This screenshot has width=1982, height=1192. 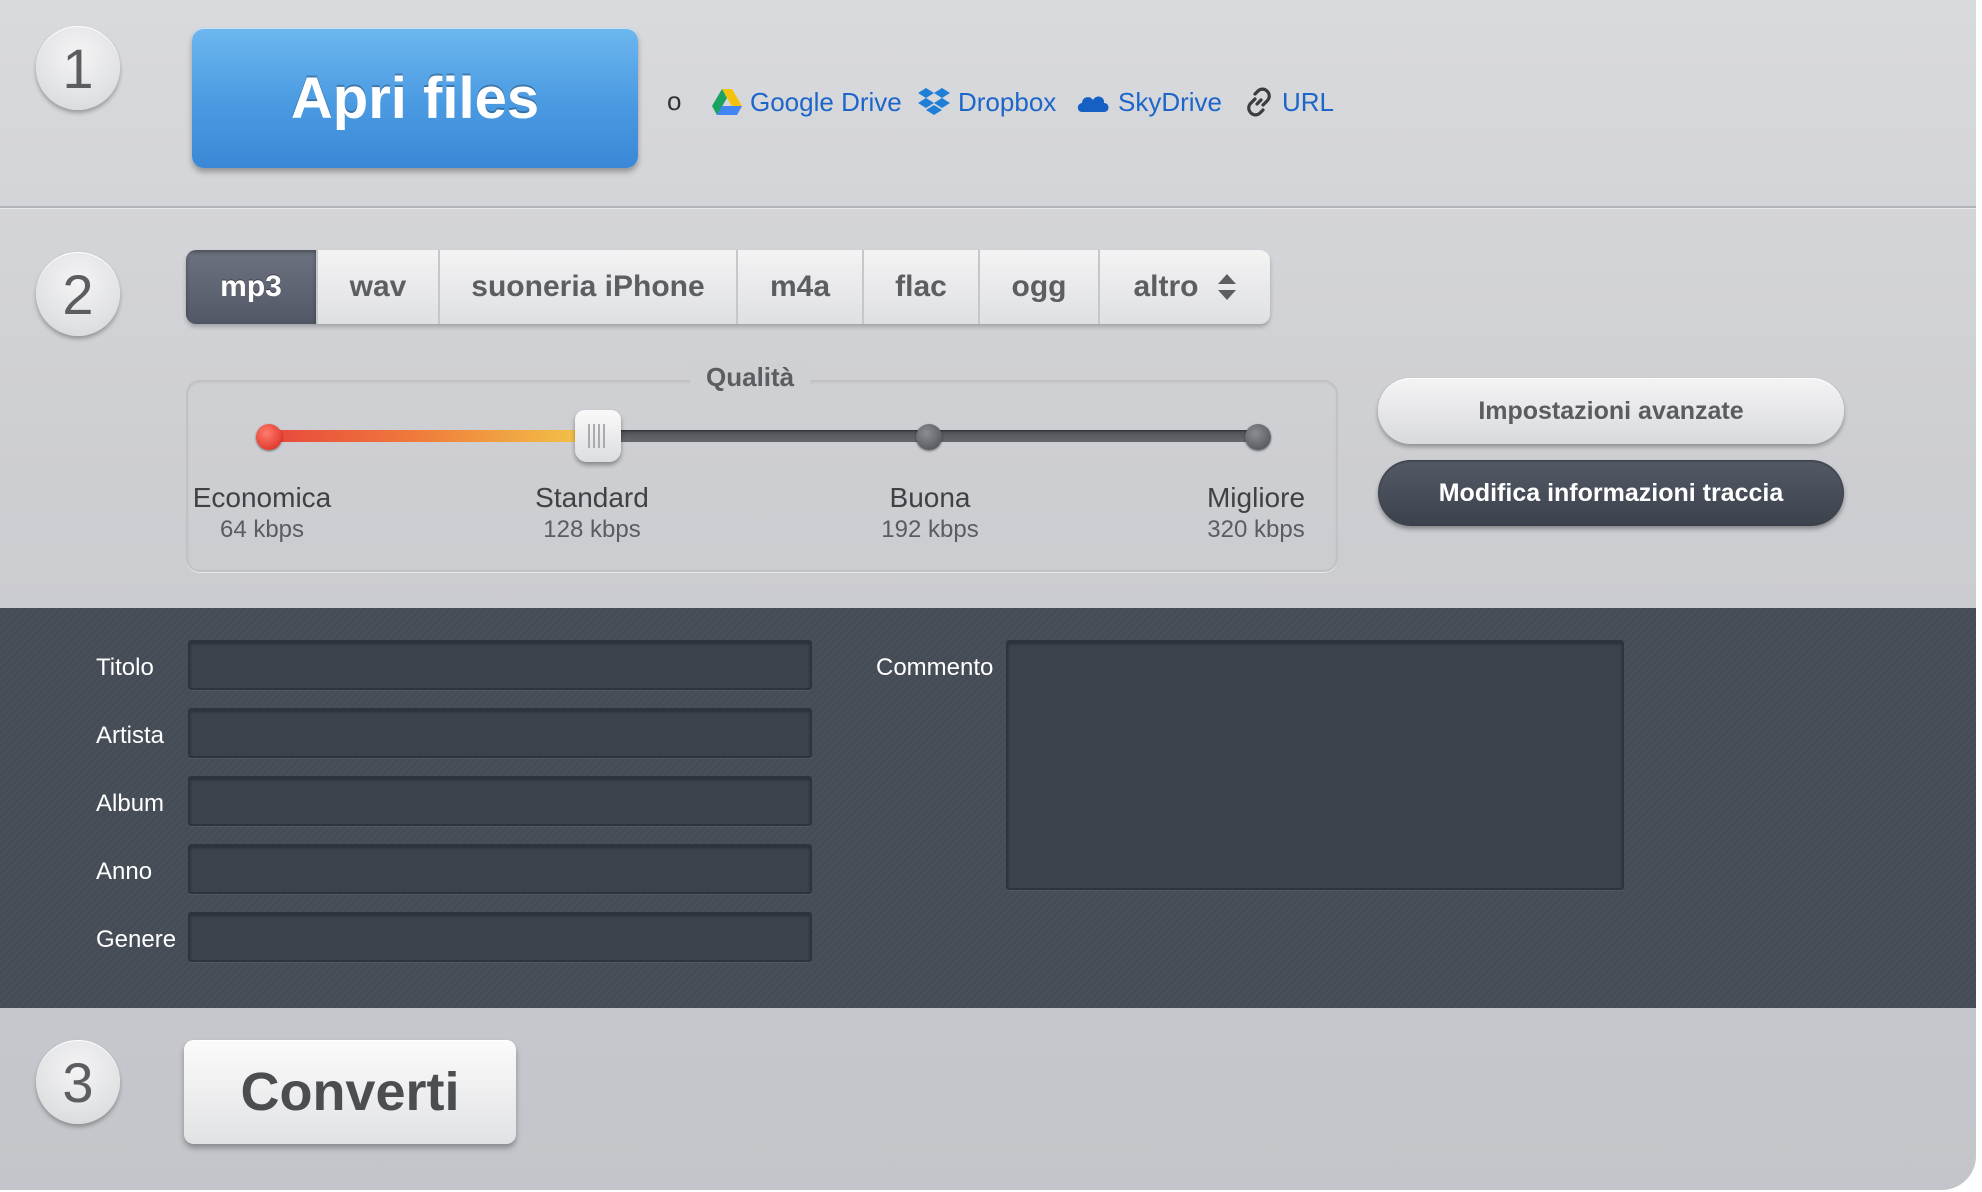 I want to click on year-input, so click(x=500, y=869).